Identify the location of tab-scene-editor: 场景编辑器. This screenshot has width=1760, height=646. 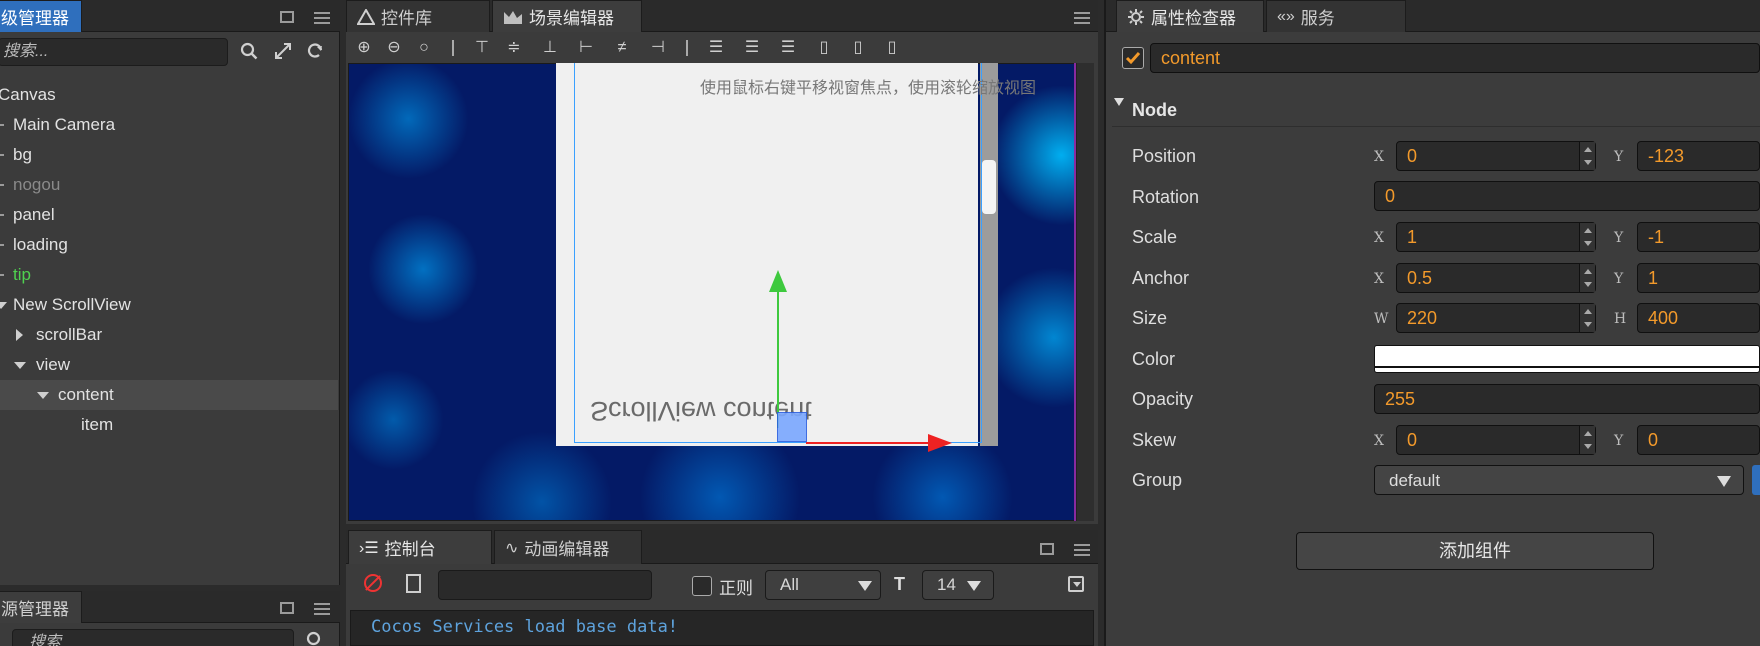
(567, 16).